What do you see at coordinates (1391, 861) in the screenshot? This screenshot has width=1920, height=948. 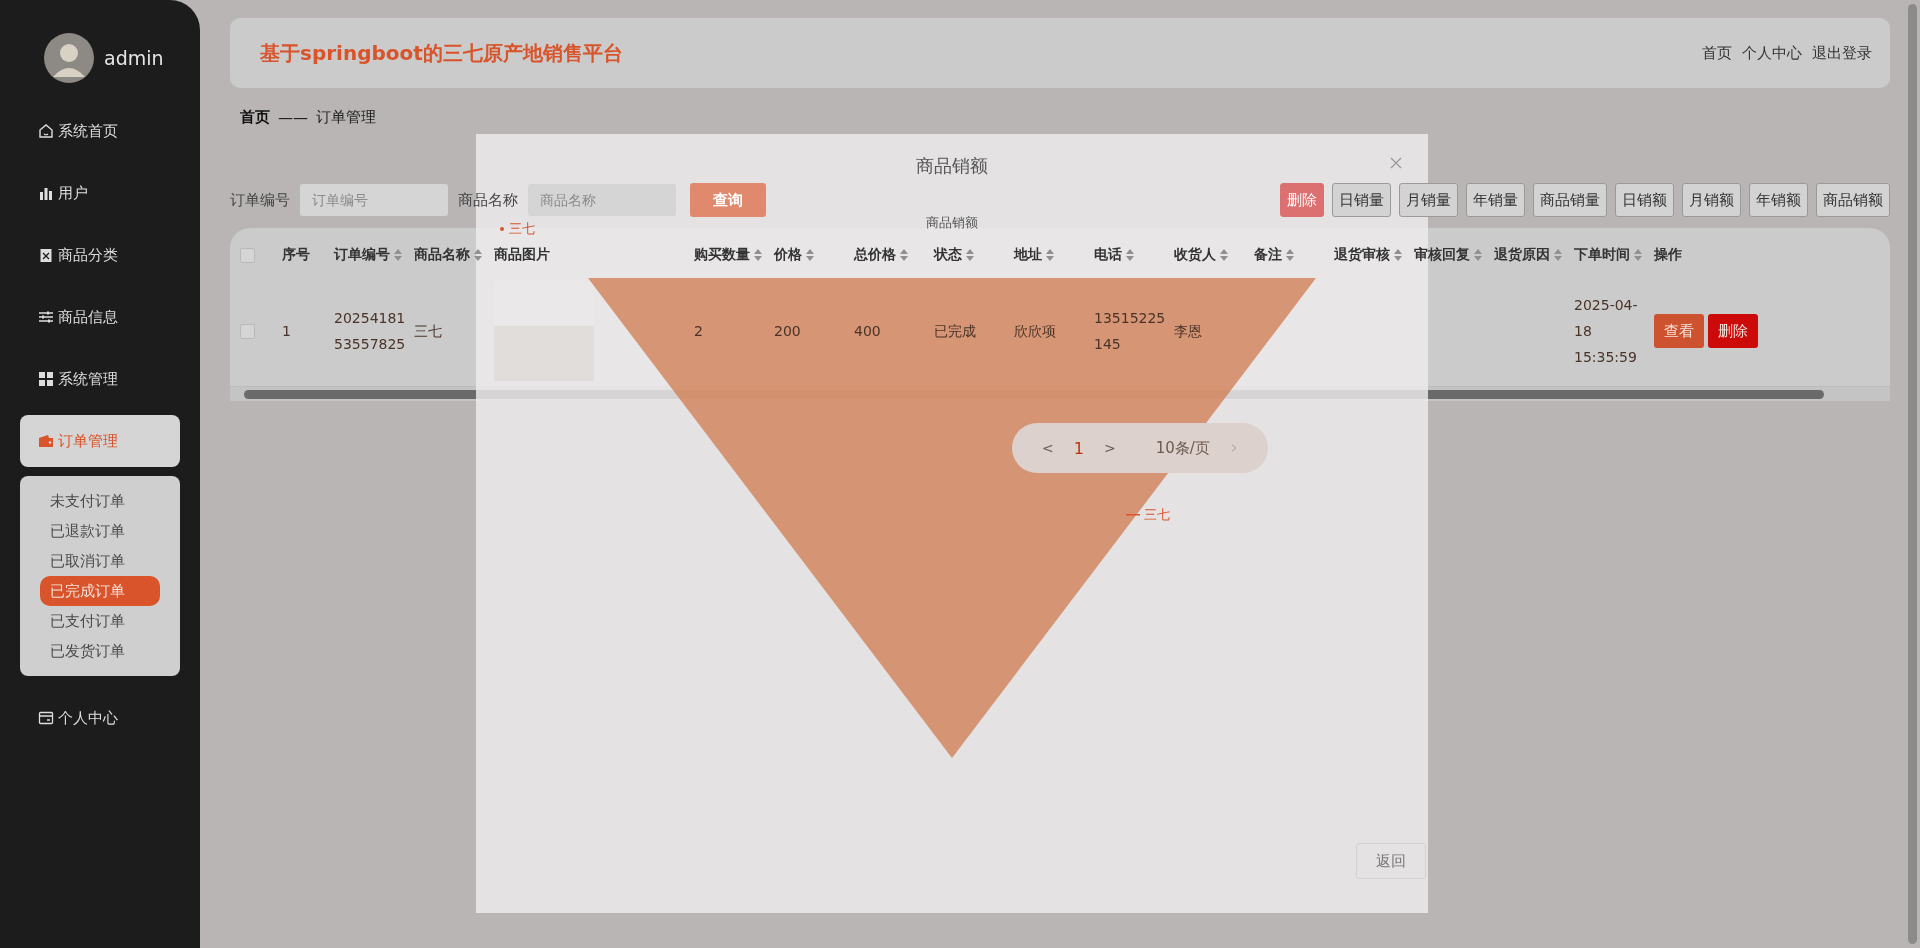 I see `back-button: 返回` at bounding box center [1391, 861].